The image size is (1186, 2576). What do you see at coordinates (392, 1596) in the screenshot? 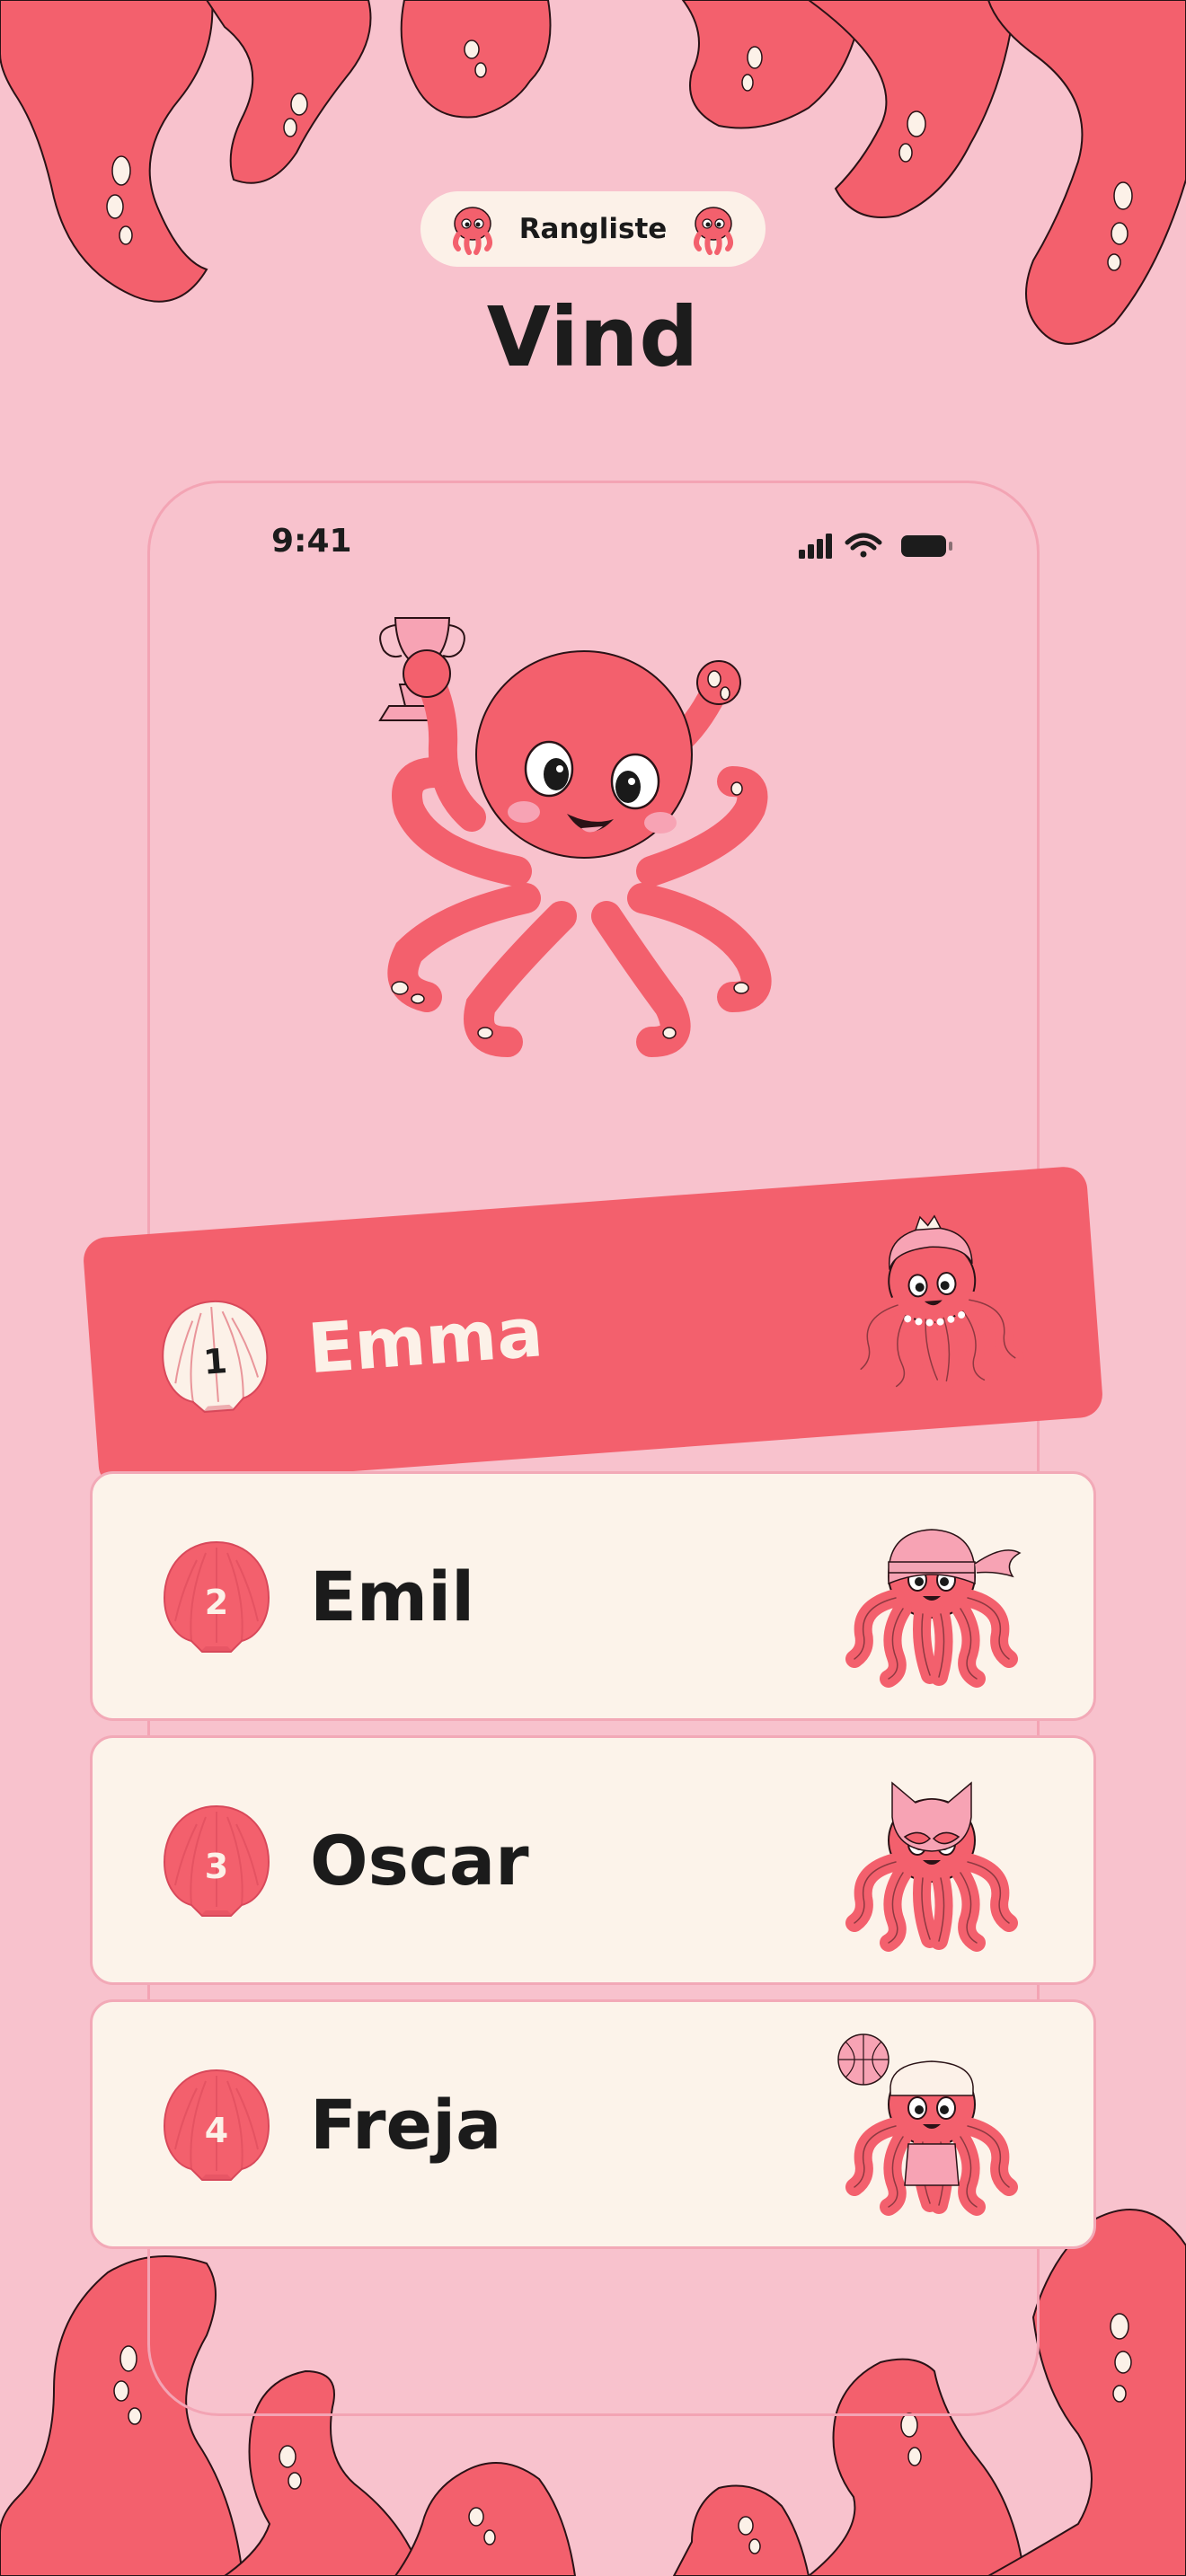
I see `player-name: Emil` at bounding box center [392, 1596].